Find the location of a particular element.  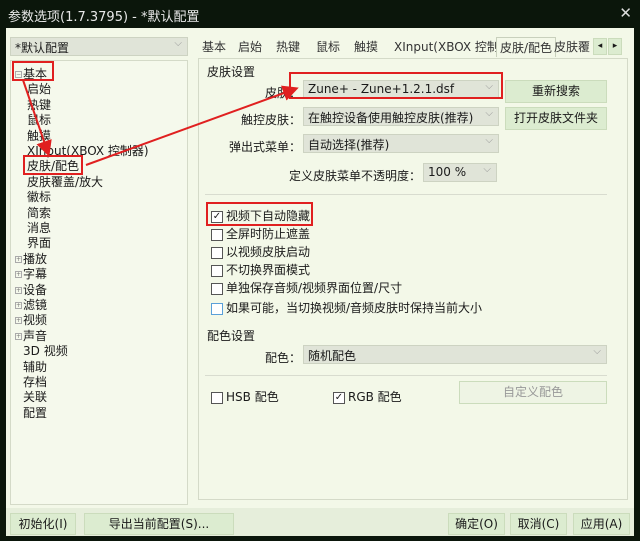

annotation-box-skin-color is located at coordinates (53, 165).